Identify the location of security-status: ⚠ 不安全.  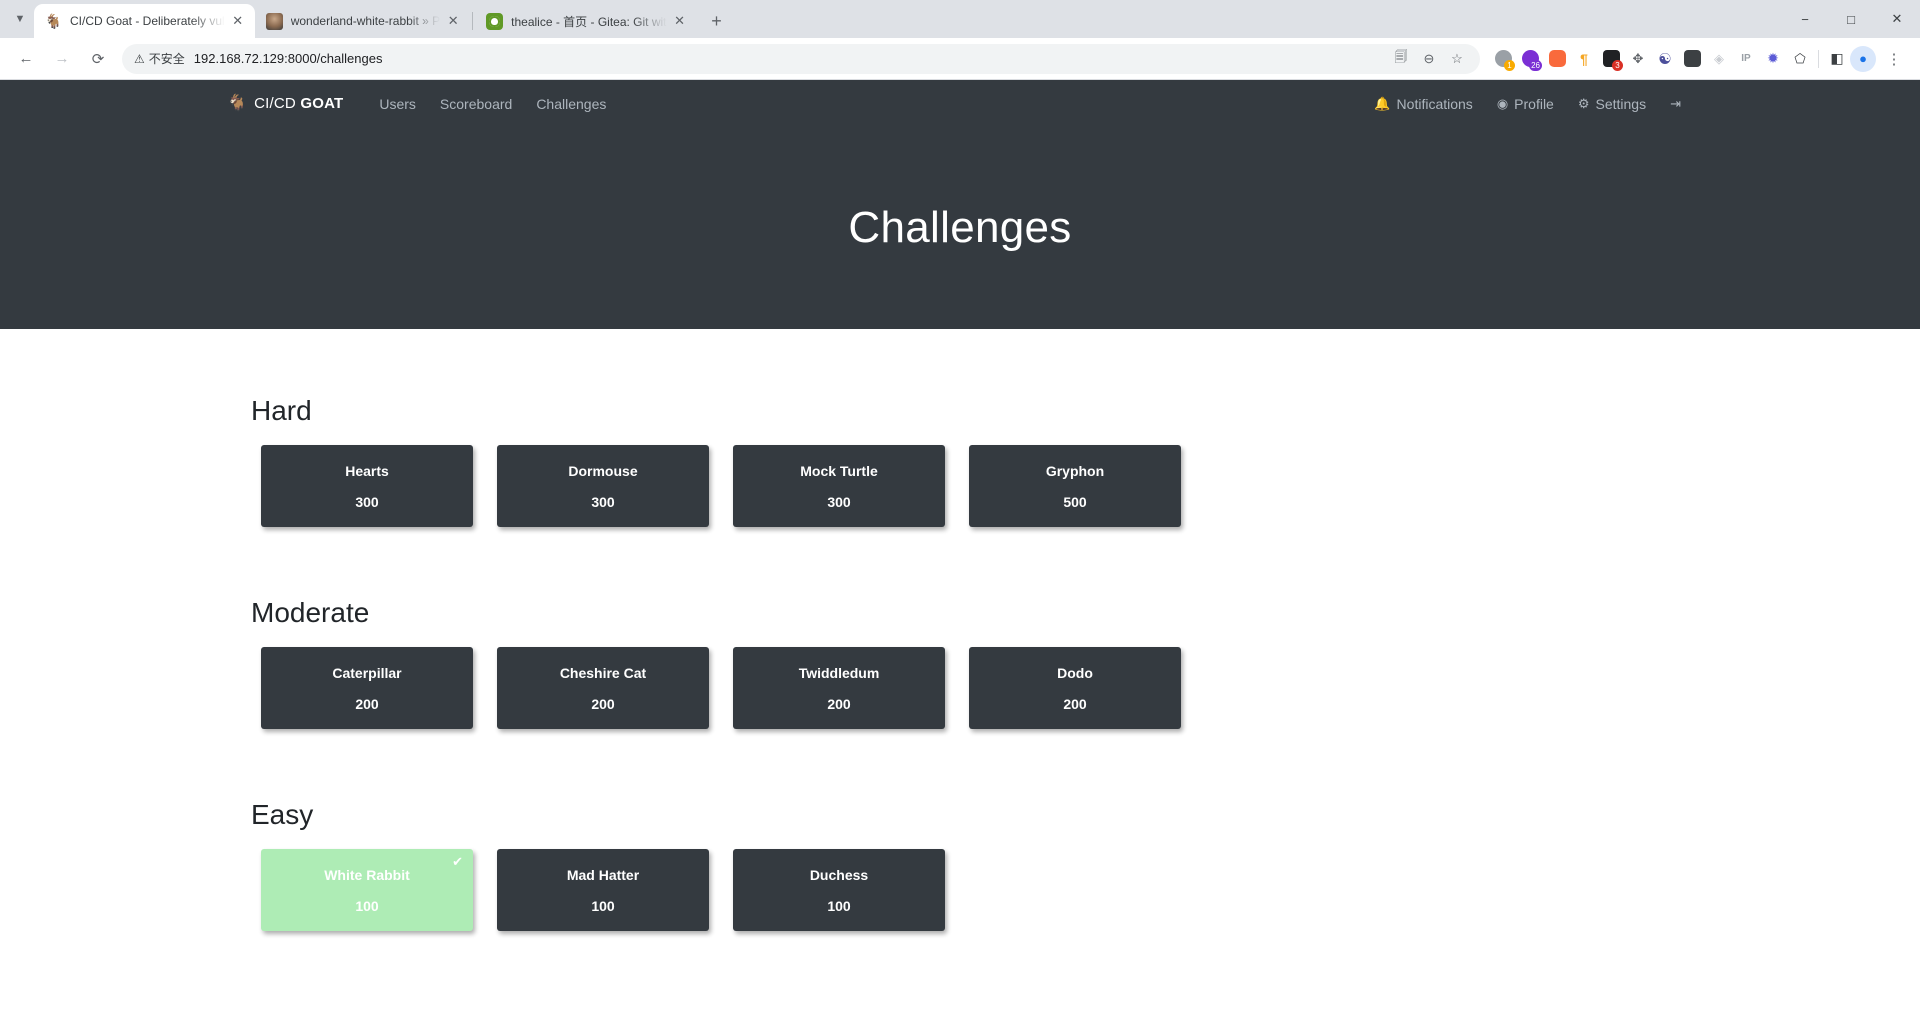
(159, 58).